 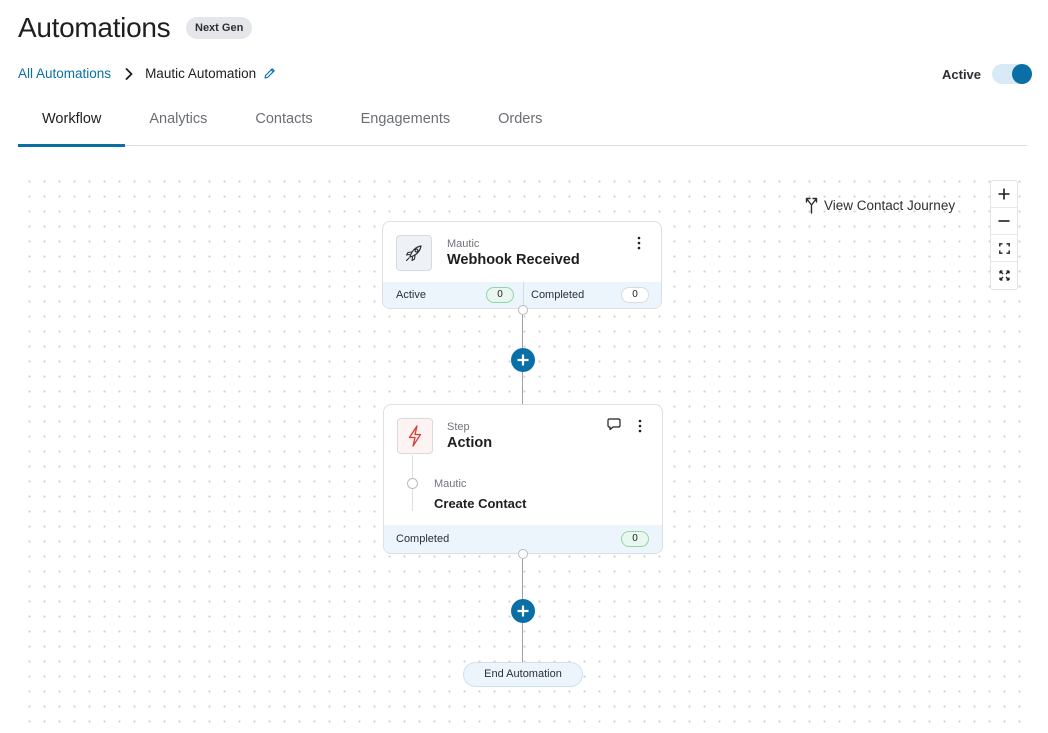 I want to click on view-contact-journey-label: View Contact Journey, so click(x=890, y=205).